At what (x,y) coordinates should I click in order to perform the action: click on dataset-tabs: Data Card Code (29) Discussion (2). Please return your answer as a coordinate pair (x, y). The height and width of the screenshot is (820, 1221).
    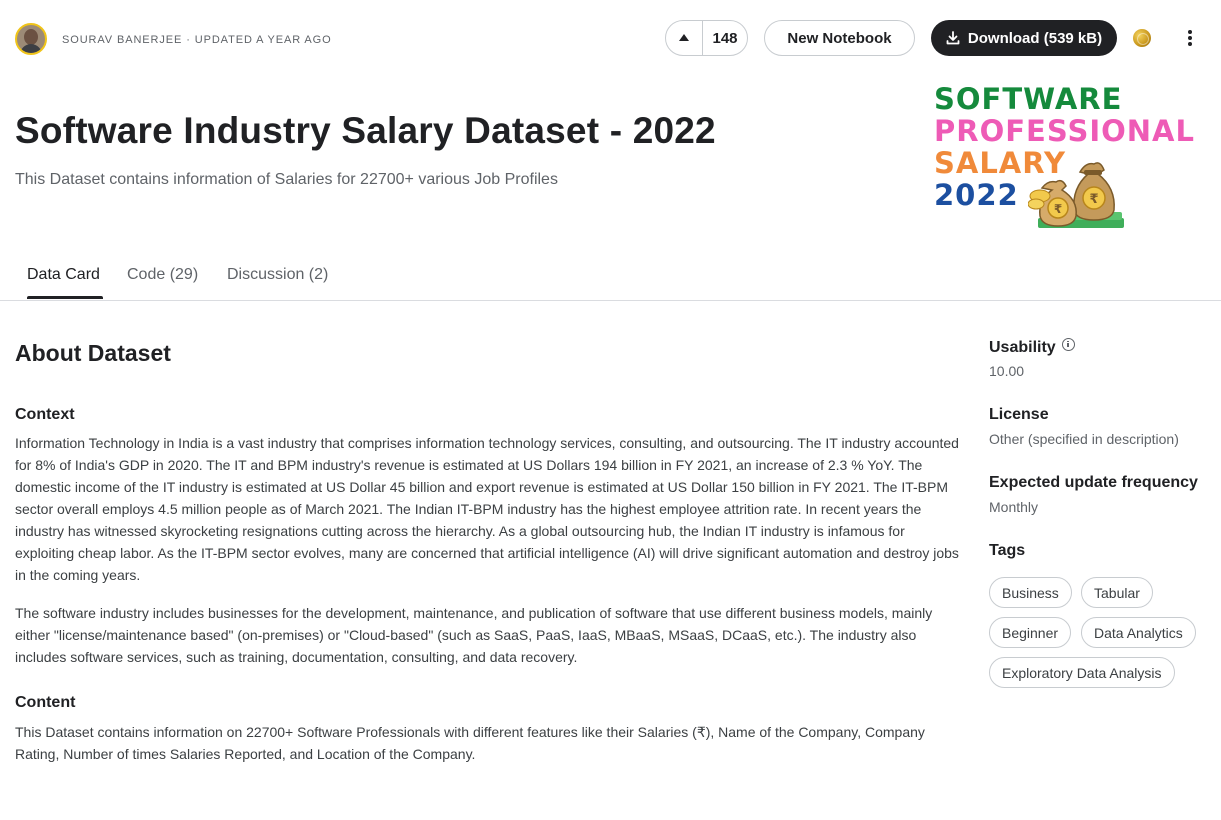
    Looking at the image, I should click on (610, 281).